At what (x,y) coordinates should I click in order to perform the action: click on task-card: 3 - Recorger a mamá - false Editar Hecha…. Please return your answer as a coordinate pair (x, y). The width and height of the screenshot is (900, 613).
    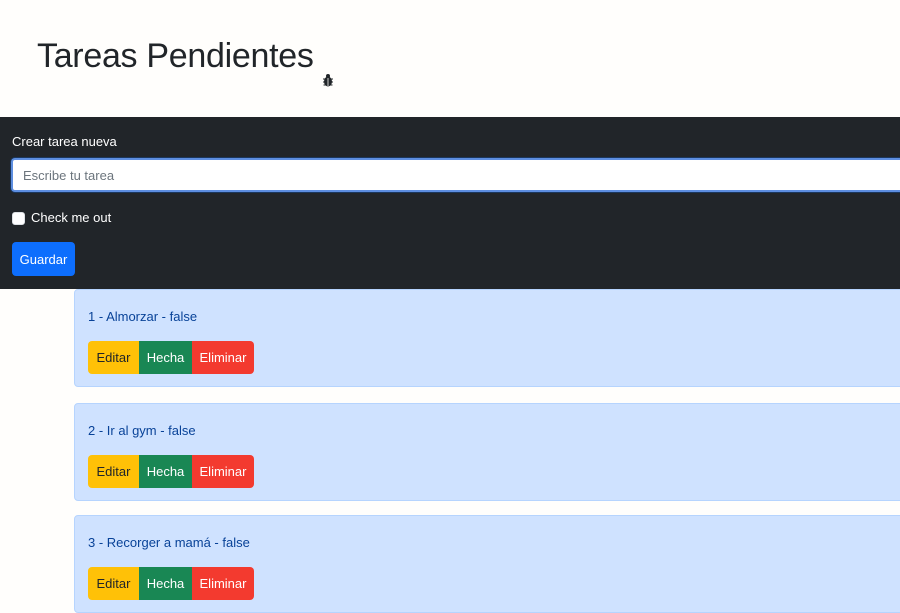
    Looking at the image, I should click on (487, 564).